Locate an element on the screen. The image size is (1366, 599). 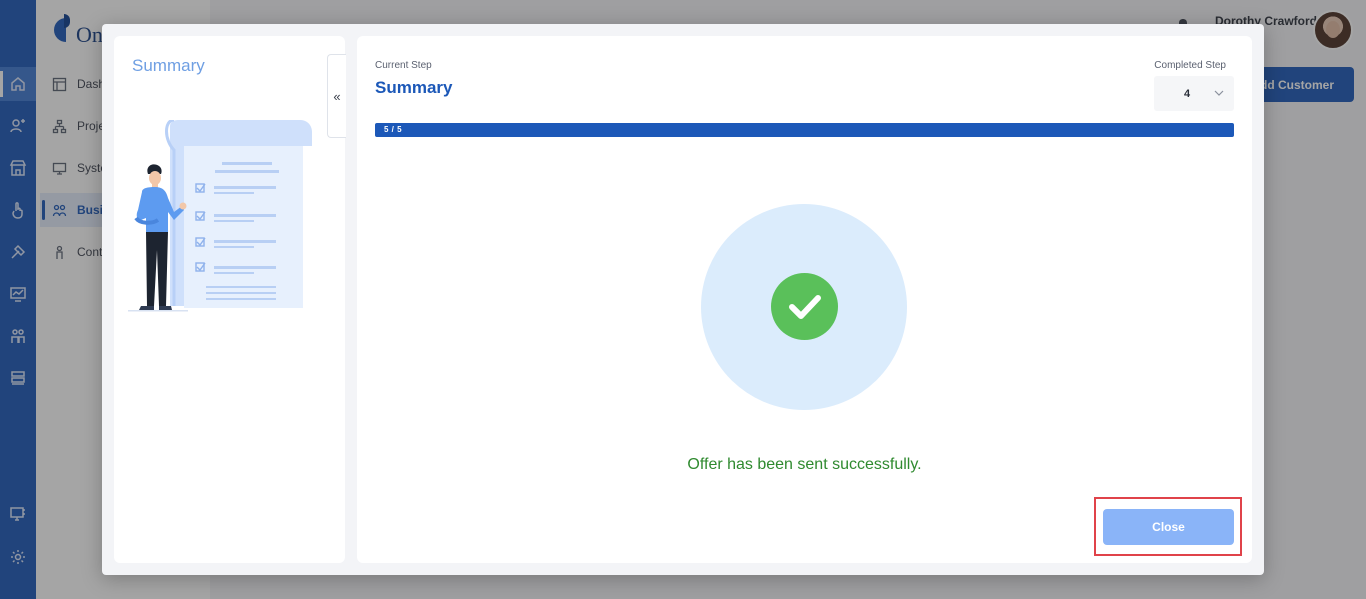
success-illustration is located at coordinates (804, 307).